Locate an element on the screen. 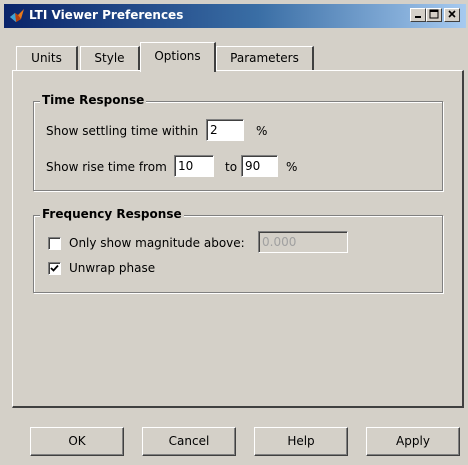 Image resolution: width=468 pixels, height=465 pixels. maximize-icon is located at coordinates (434, 14).